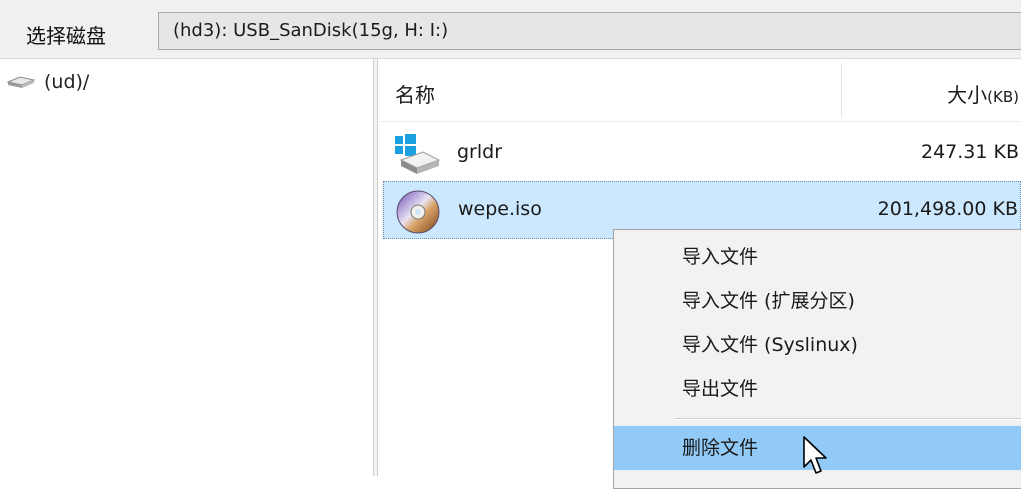  I want to click on file-size: 247.31 KB, so click(969, 152).